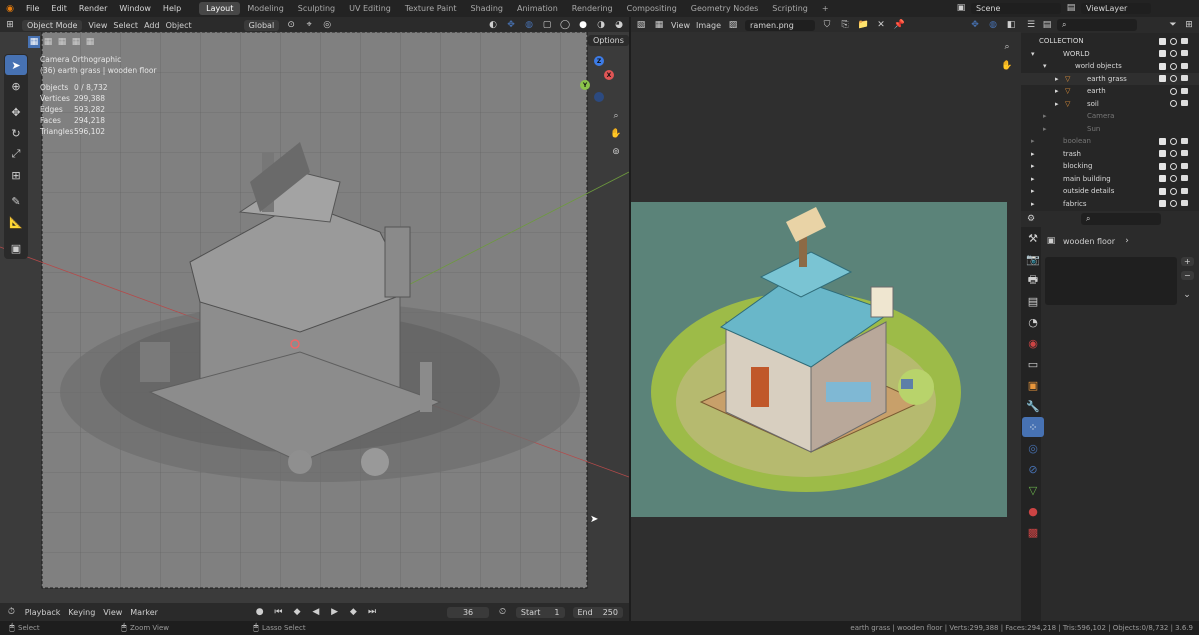 The image size is (1199, 635). I want to click on gizmo-z-icon: Z, so click(599, 61).